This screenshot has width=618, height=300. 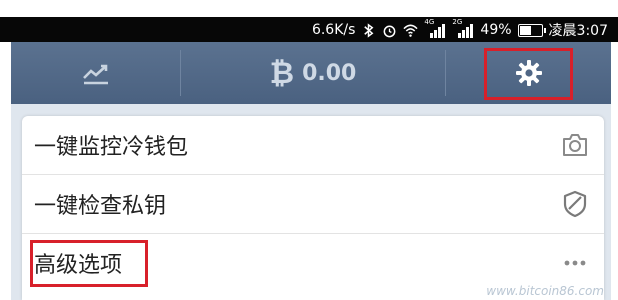 What do you see at coordinates (309, 29) in the screenshot?
I see `status-bar: 6.6K/s 4G 2G 49% 凌晨3:07` at bounding box center [309, 29].